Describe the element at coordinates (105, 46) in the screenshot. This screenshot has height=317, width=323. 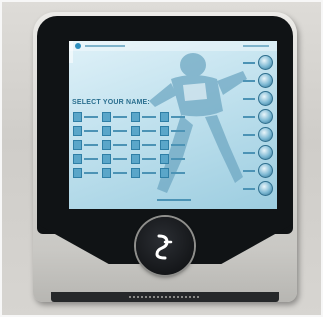
I see `header-text-left` at that location.